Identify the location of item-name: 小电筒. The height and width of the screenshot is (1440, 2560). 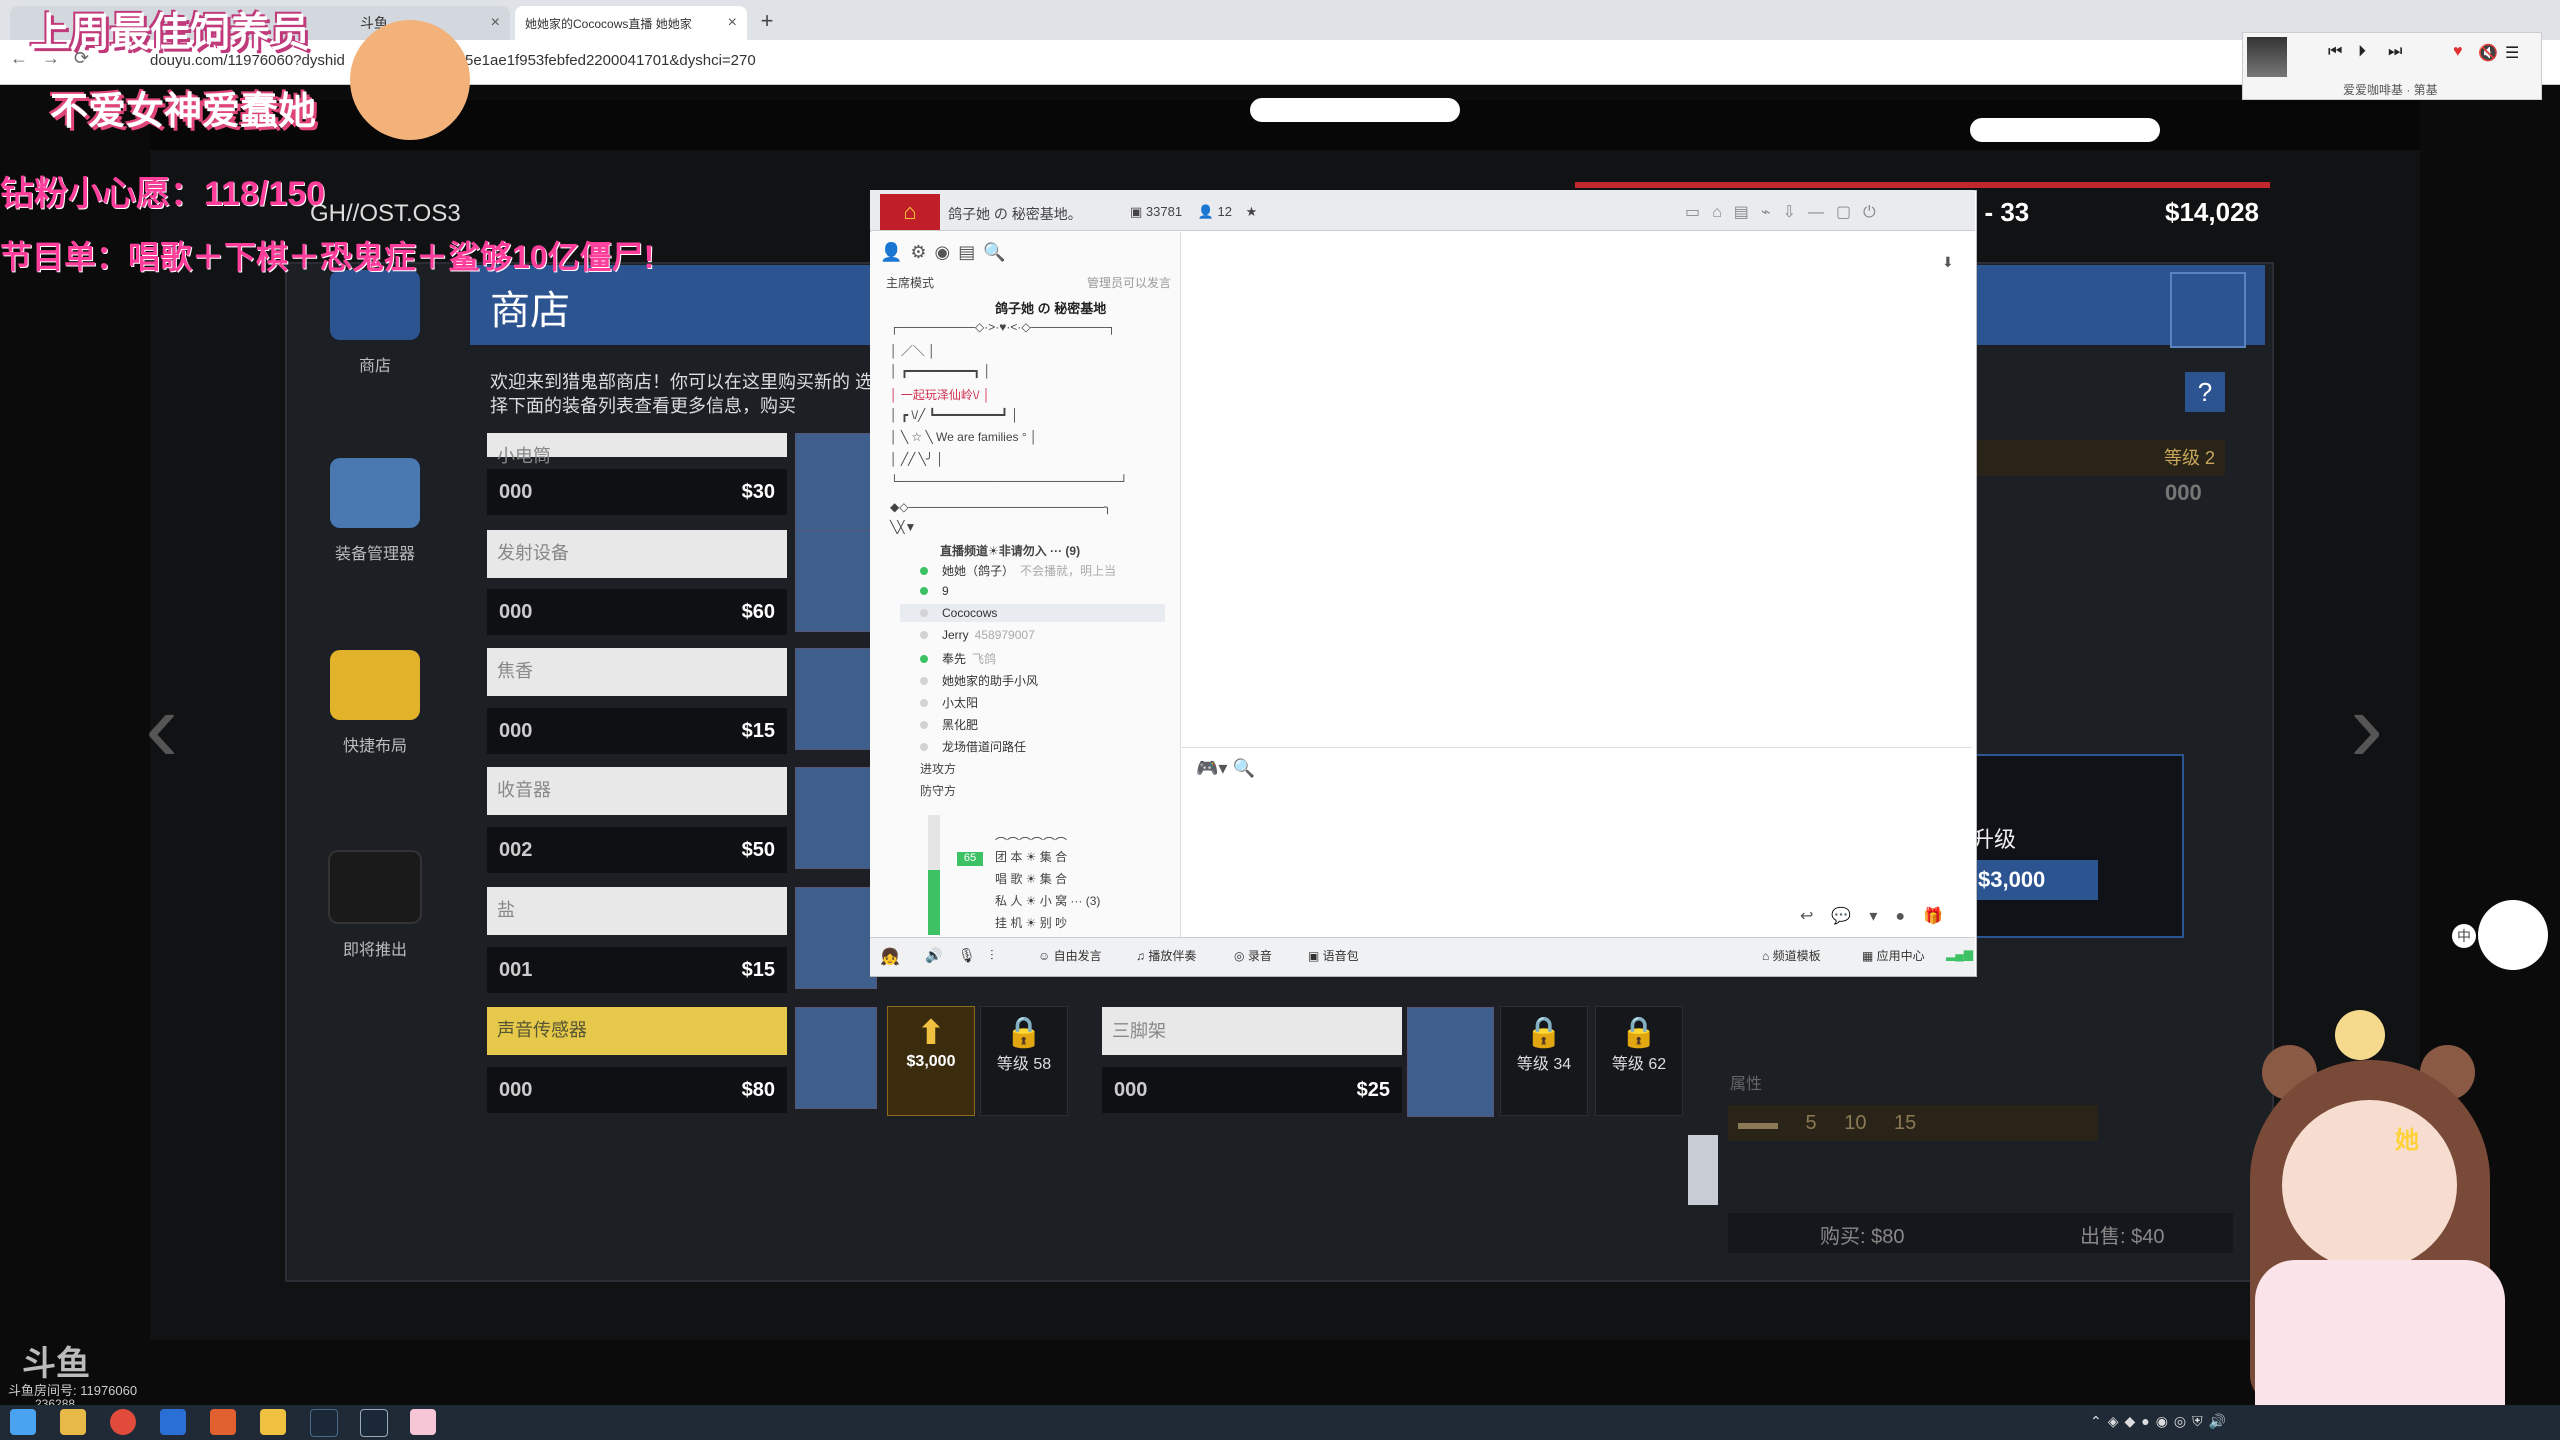
(637, 450).